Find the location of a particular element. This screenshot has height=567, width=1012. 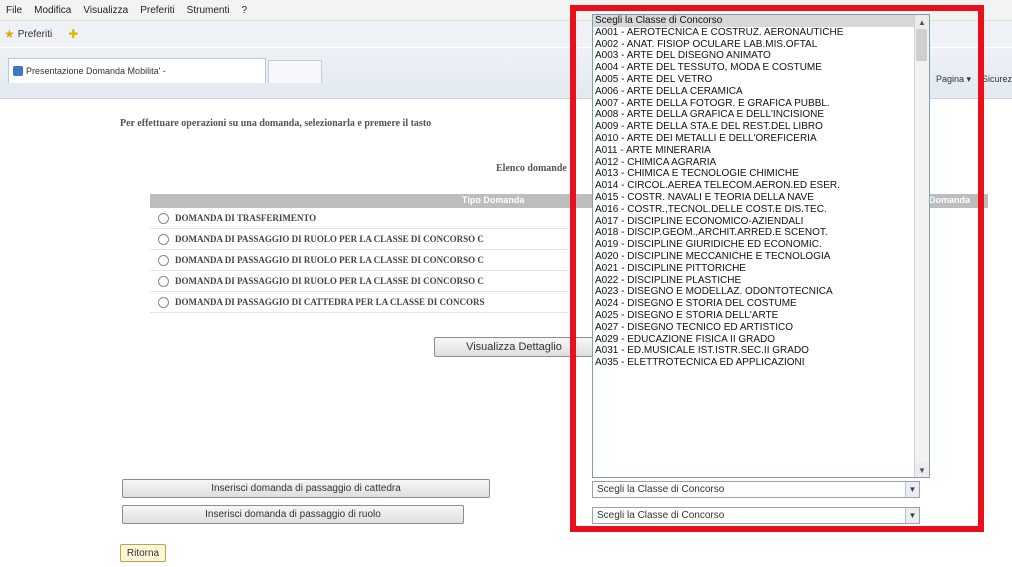

security-menu: Sicurez is located at coordinates (997, 79).